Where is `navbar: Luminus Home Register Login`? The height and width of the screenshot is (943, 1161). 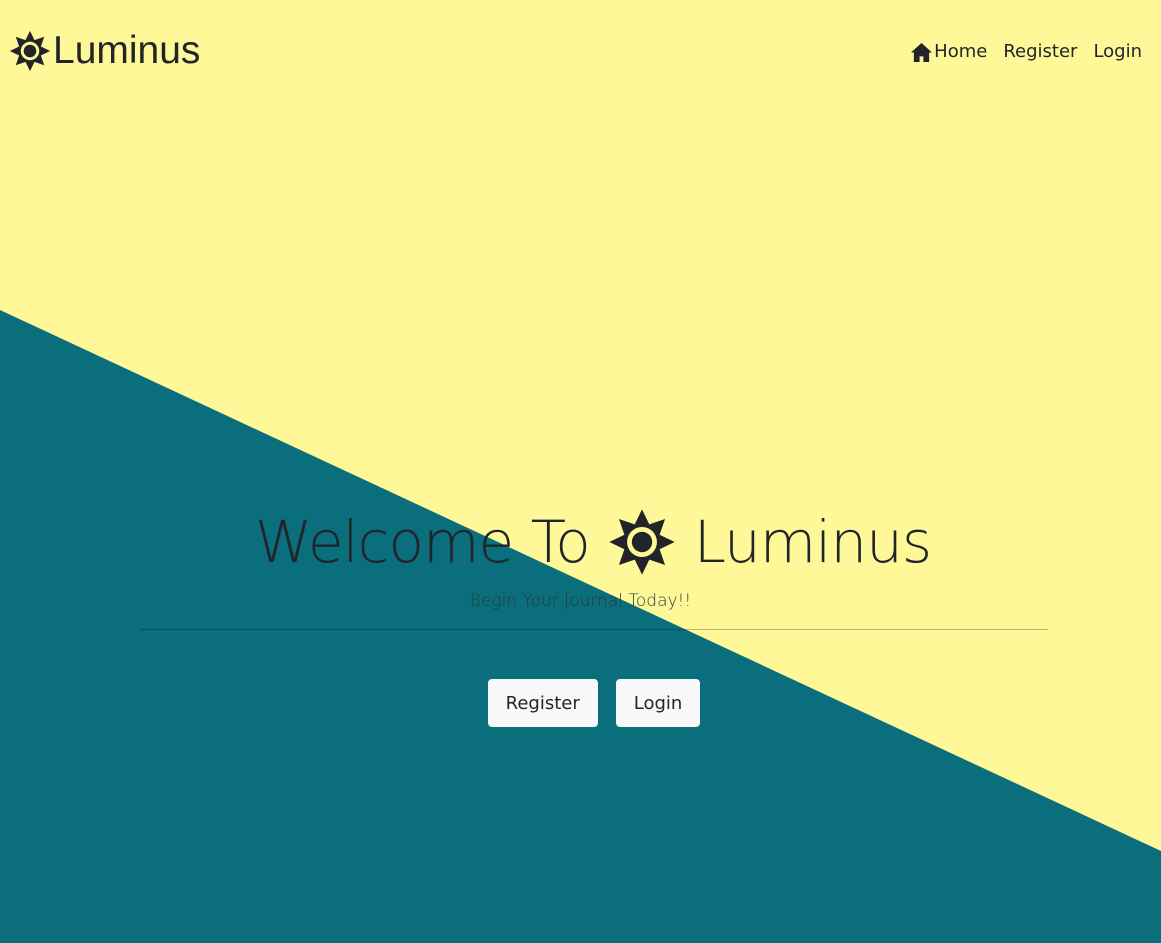
navbar: Luminus Home Register Login is located at coordinates (580, 52).